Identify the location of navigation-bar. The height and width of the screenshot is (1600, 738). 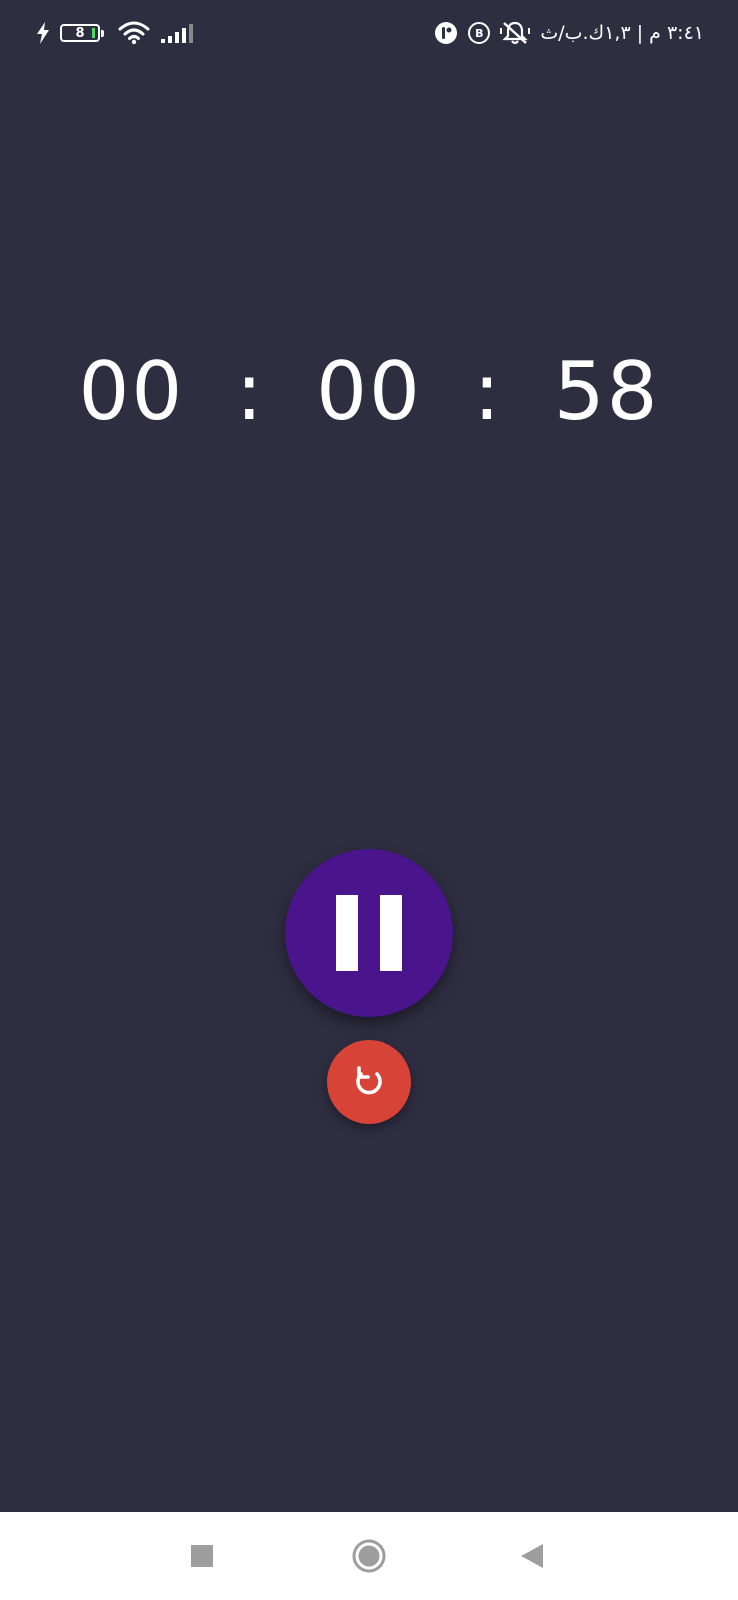
(369, 1556).